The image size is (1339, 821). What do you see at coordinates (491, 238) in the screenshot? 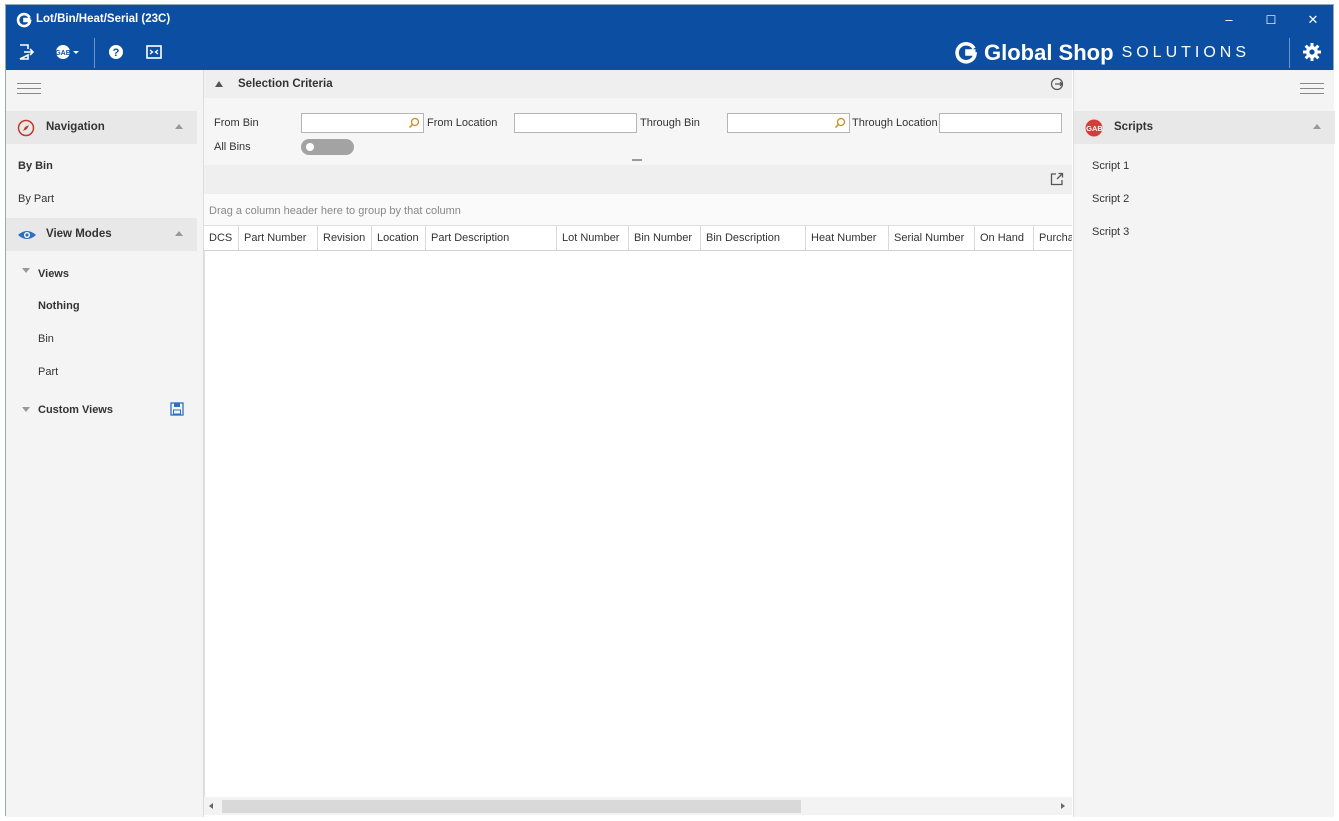
I see `column-header-part-description: Part Description` at bounding box center [491, 238].